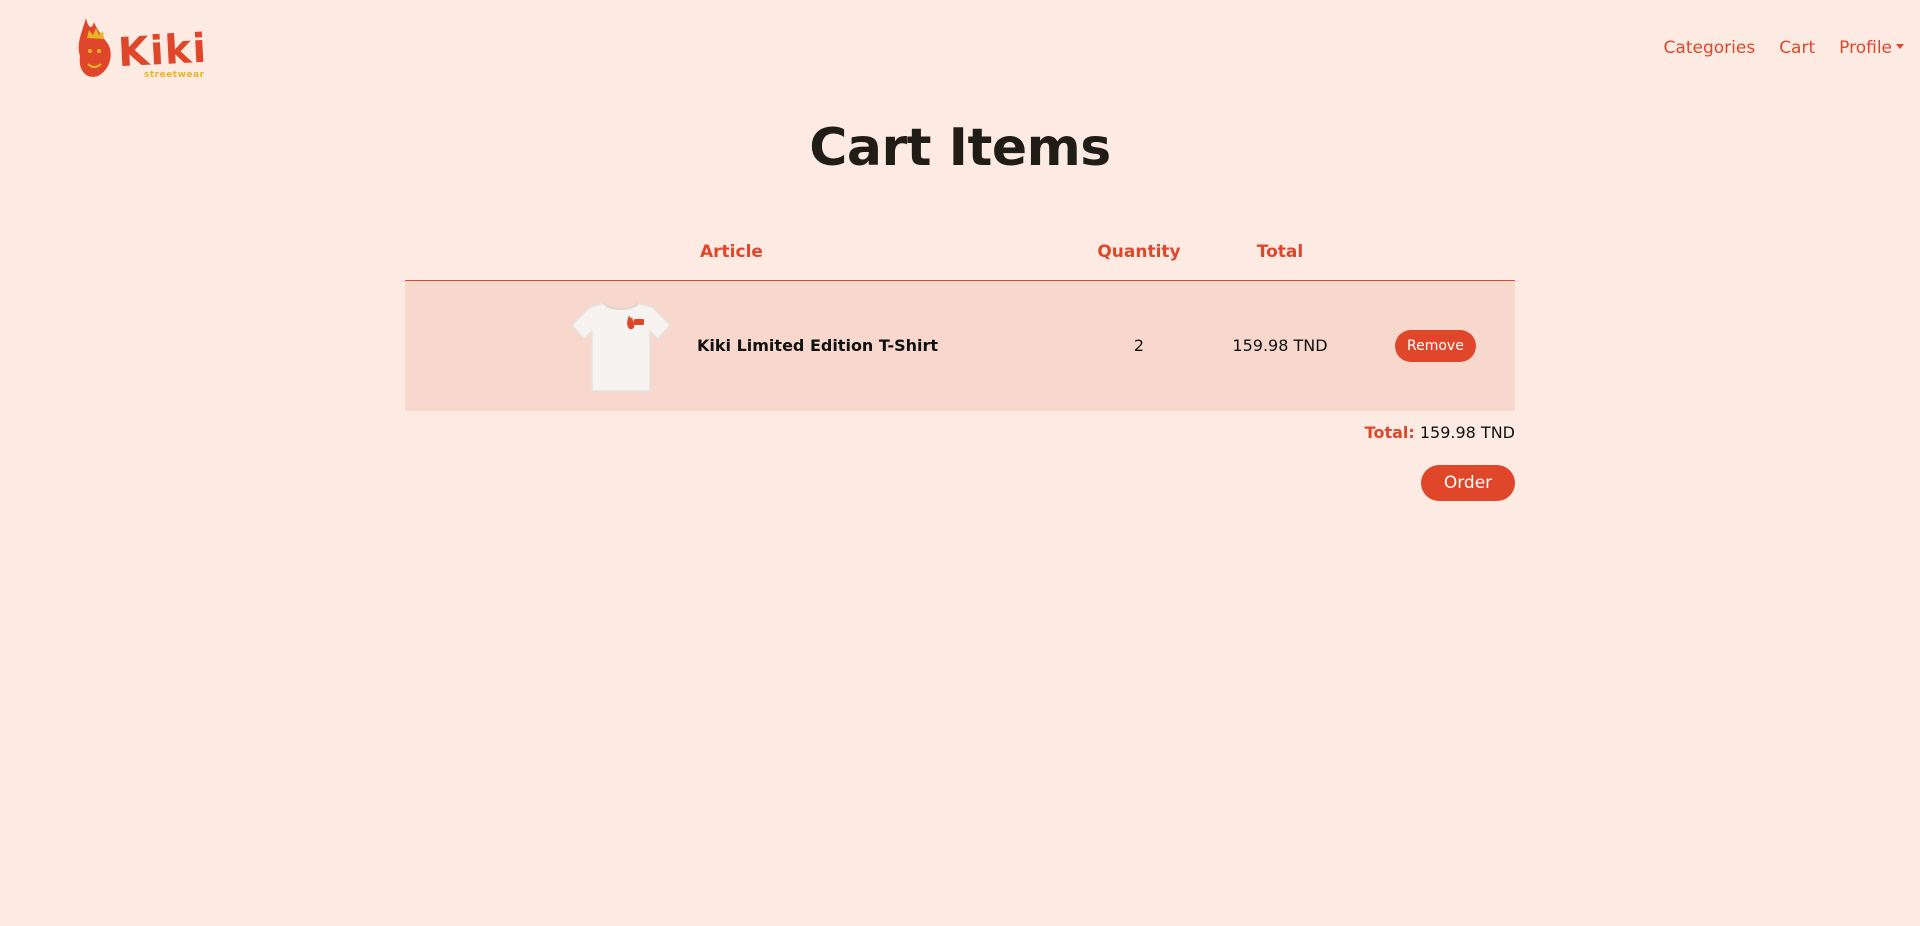 This screenshot has height=926, width=1920. I want to click on cart-summary: Total: 159.98 TND, so click(1440, 432).